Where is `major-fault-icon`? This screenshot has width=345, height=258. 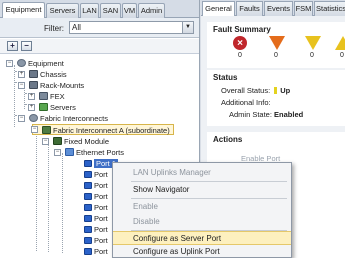 major-fault-icon is located at coordinates (277, 43).